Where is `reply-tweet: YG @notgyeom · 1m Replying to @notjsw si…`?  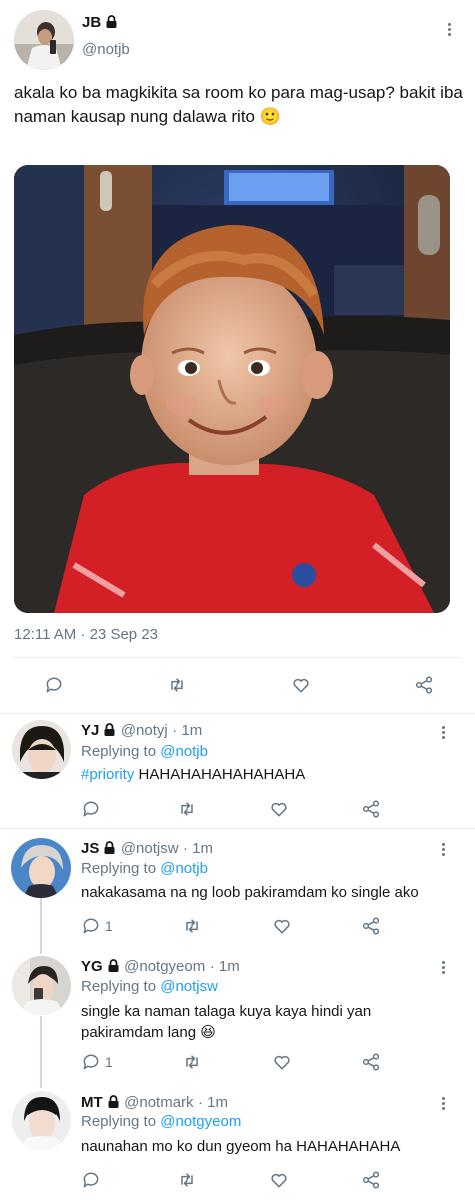 reply-tweet: YG @notgyeom · 1m Replying to @notjsw si… is located at coordinates (237, 1012).